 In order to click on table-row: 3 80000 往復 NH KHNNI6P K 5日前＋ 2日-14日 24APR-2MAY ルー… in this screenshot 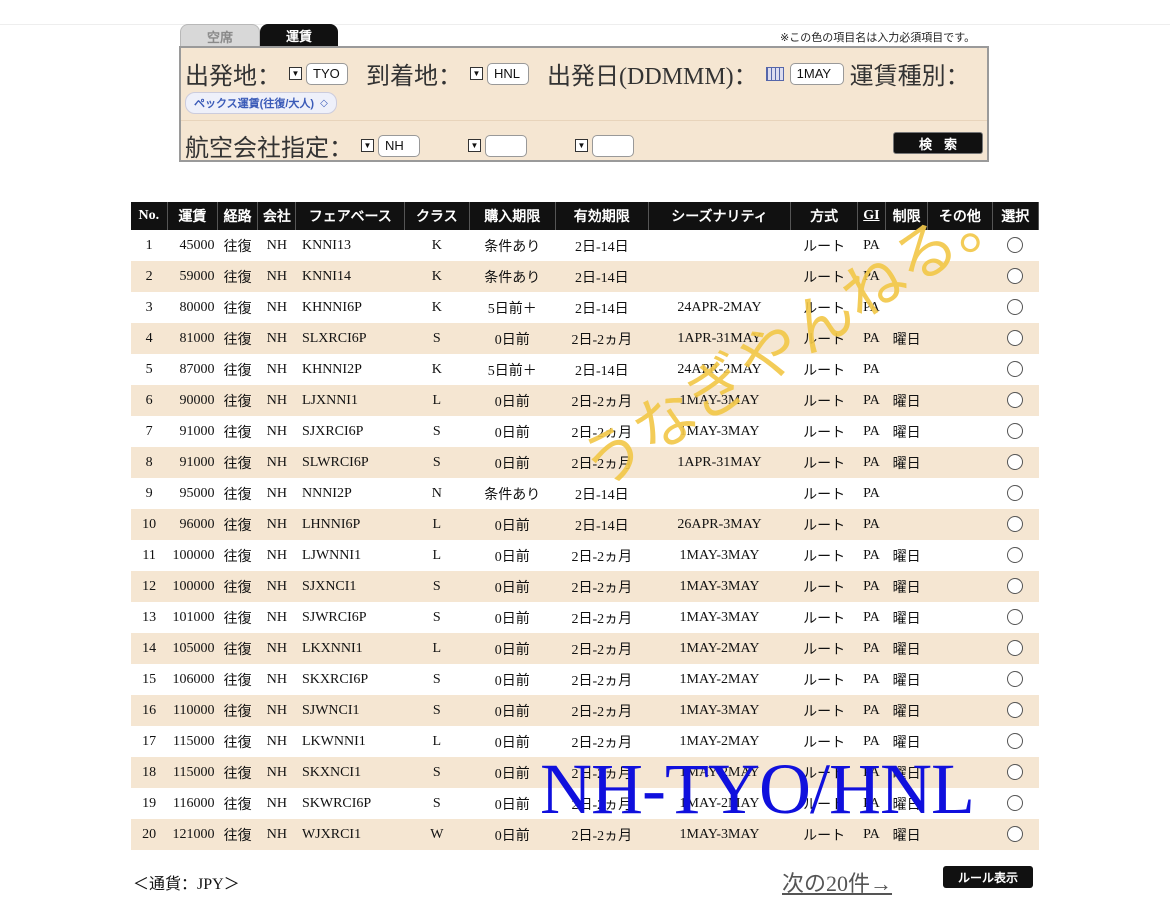, I will do `click(585, 307)`.